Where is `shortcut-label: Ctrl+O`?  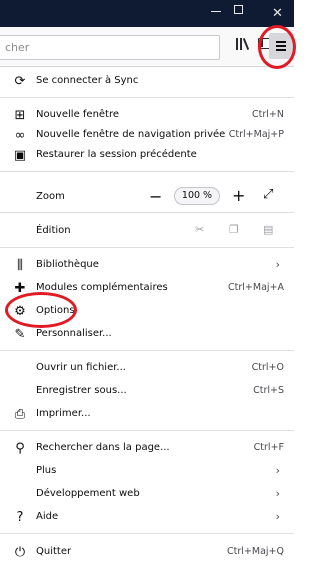
shortcut-label: Ctrl+O is located at coordinates (267, 367).